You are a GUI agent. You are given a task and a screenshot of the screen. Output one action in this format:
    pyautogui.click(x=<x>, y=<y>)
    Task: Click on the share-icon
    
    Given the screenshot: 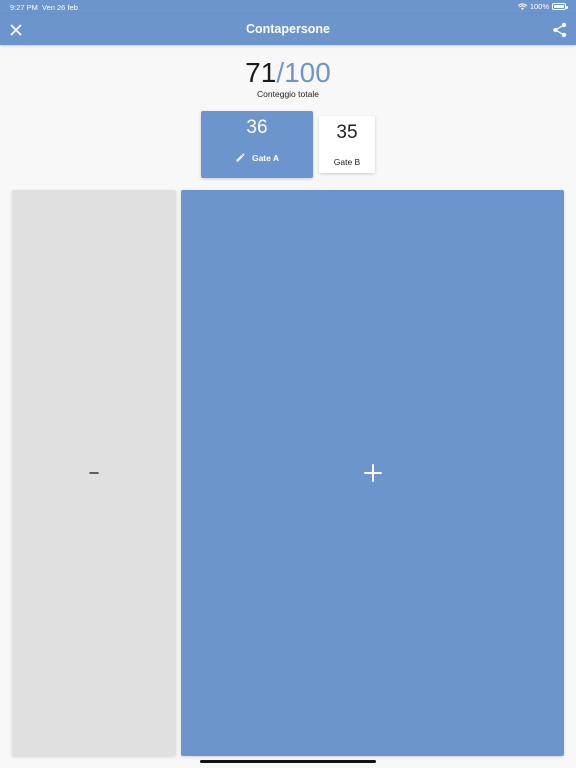 What is the action you would take?
    pyautogui.click(x=560, y=30)
    